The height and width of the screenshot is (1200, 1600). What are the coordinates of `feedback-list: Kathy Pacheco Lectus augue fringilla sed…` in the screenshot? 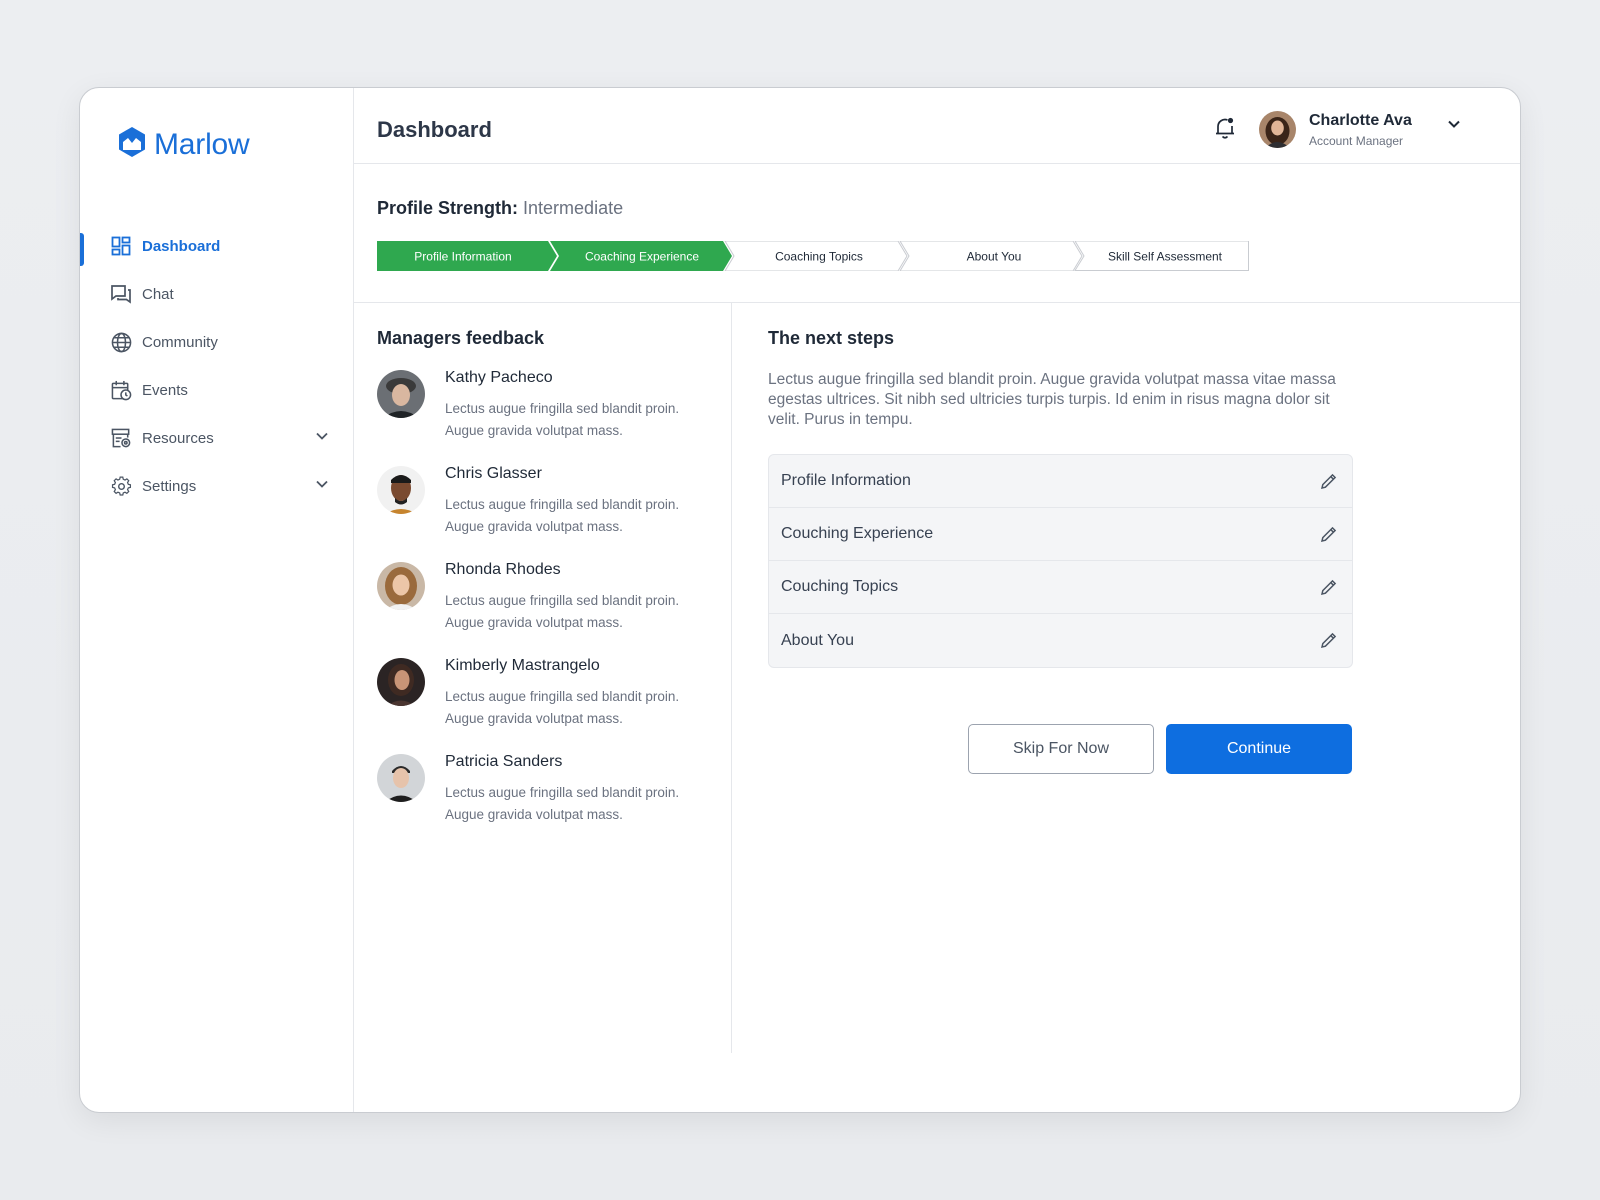 It's located at (547, 608).